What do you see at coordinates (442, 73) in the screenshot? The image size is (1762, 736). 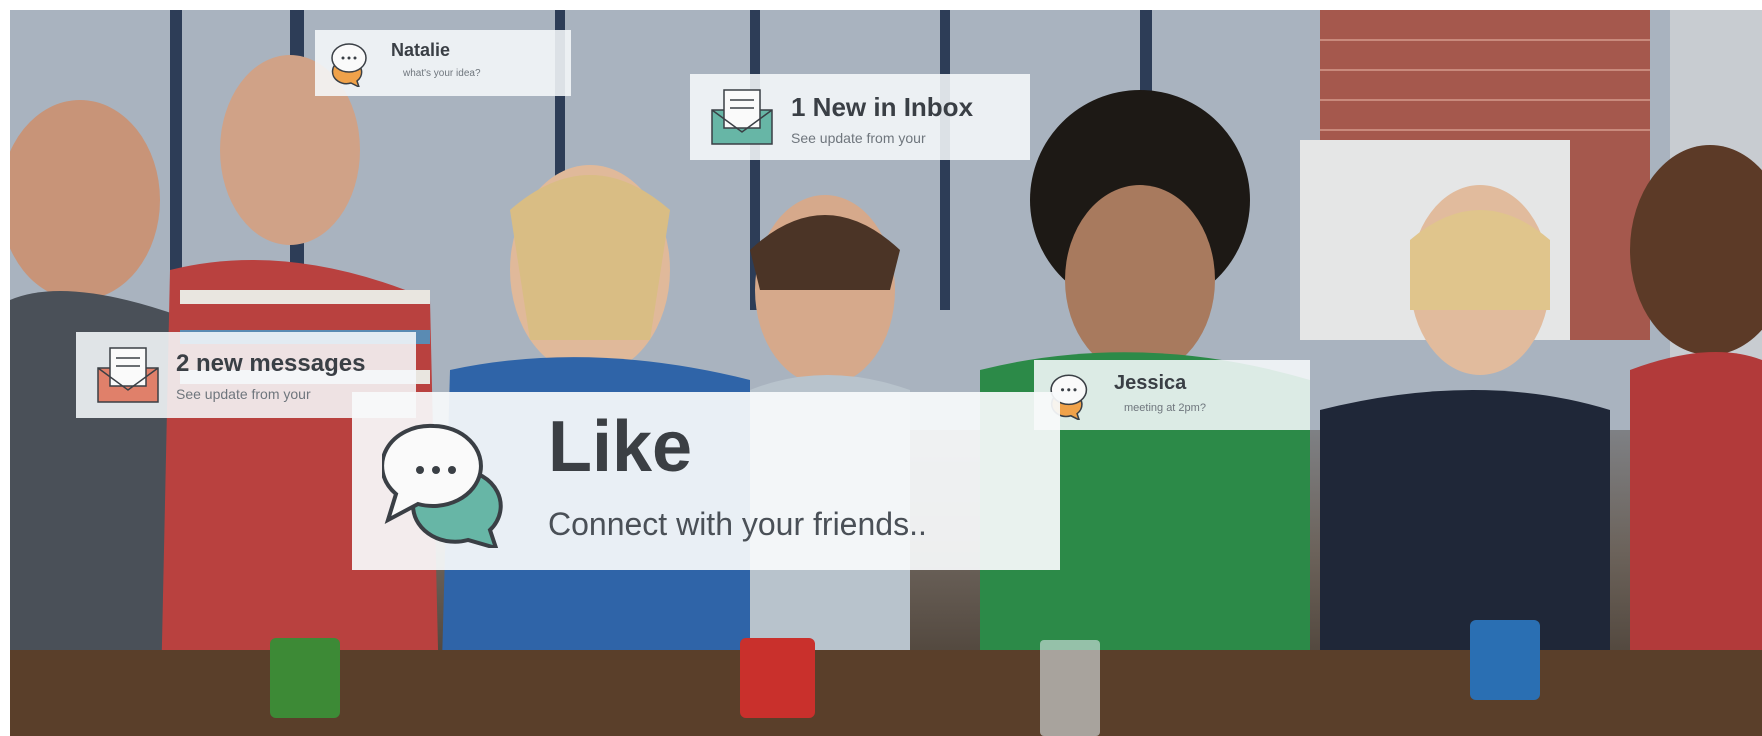 I see `natalie-message: what's your idea?` at bounding box center [442, 73].